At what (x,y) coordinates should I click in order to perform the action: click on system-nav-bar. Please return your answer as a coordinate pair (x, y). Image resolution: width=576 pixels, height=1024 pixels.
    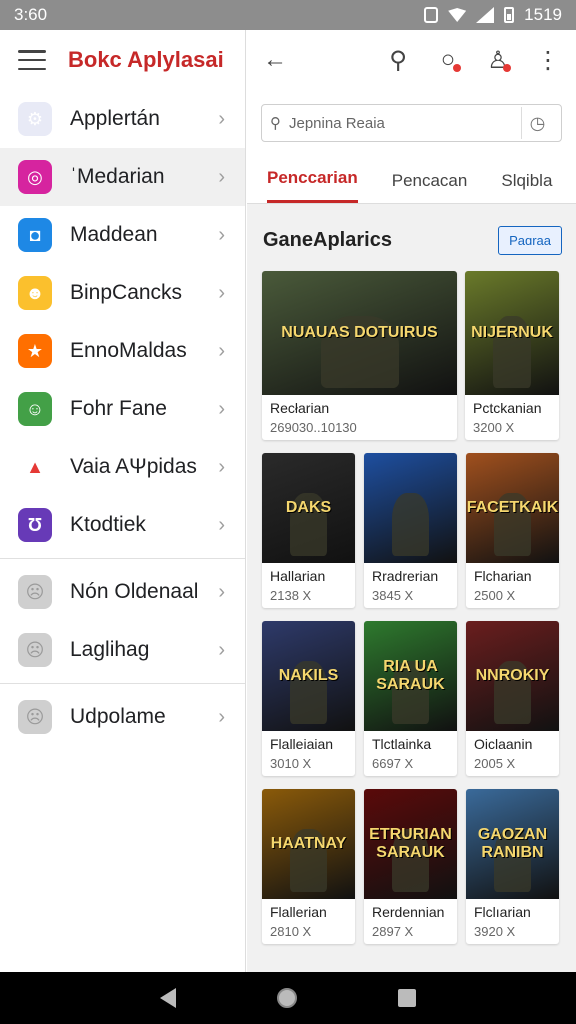
    Looking at the image, I should click on (288, 998).